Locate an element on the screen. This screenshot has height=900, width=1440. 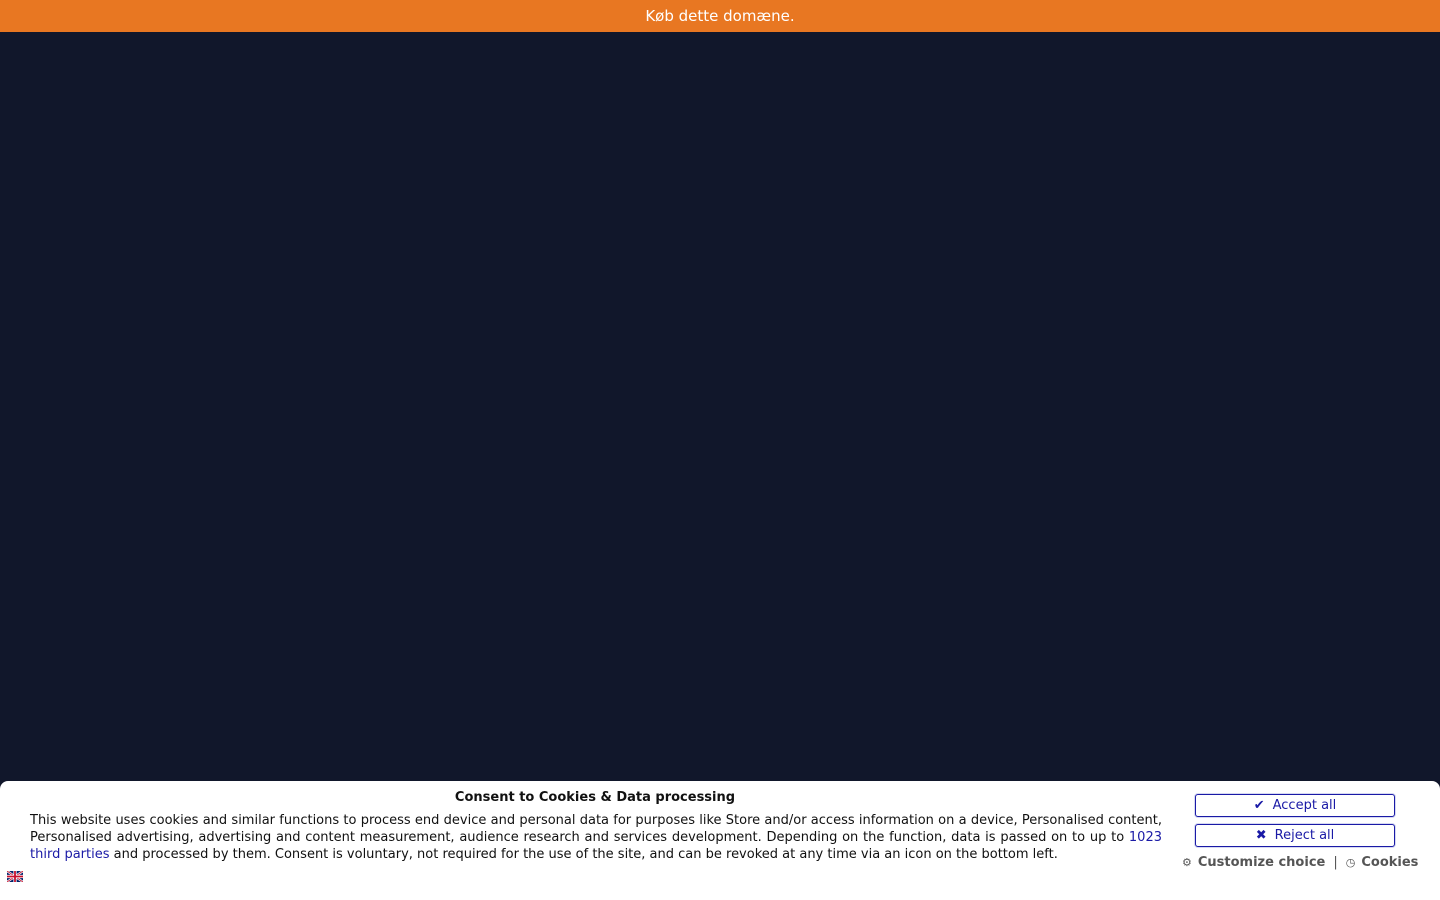
accept-all-label: Accept all is located at coordinates (1304, 805).